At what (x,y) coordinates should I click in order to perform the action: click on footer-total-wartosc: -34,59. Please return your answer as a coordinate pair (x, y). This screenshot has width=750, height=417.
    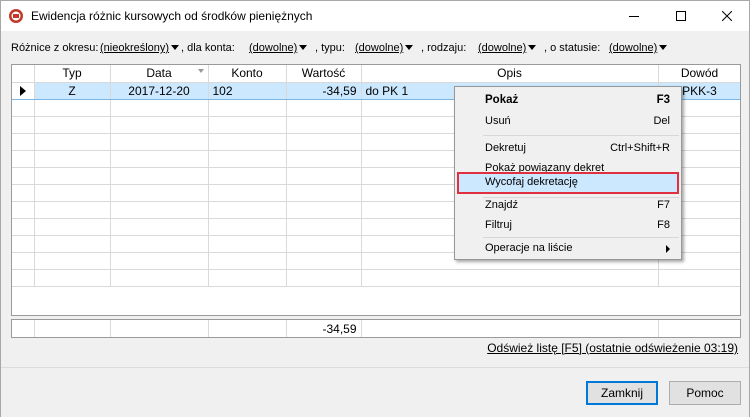
    Looking at the image, I should click on (324, 328).